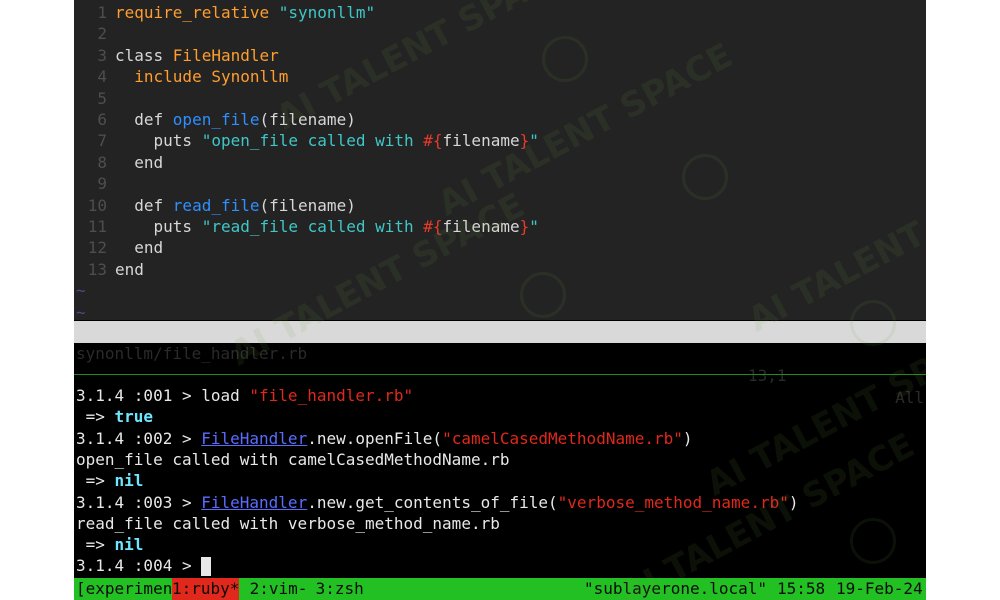 The height and width of the screenshot is (600, 1000). Describe the element at coordinates (102, 55) in the screenshot. I see `line-number: 3` at that location.